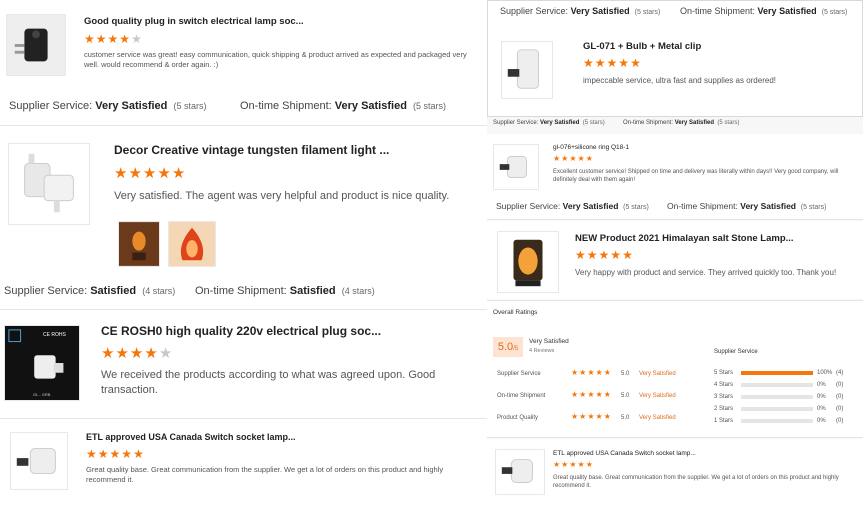  I want to click on score-row-label: Product Quality, so click(518, 418).